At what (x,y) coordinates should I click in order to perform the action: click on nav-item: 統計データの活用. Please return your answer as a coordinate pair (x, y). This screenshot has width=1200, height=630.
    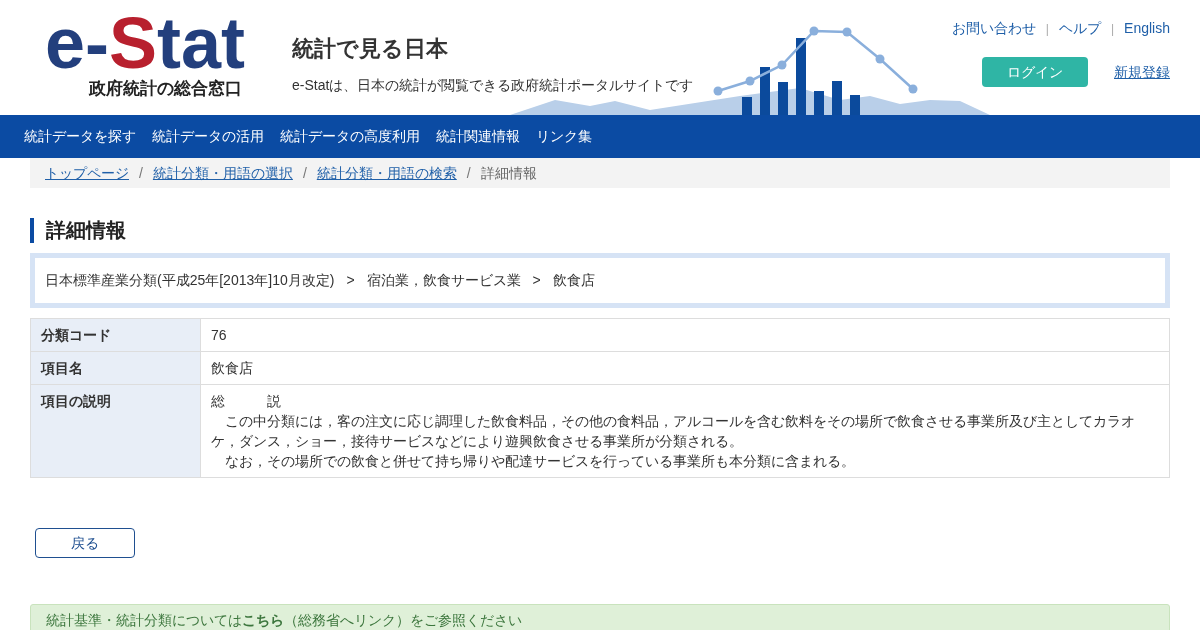
    Looking at the image, I should click on (208, 136).